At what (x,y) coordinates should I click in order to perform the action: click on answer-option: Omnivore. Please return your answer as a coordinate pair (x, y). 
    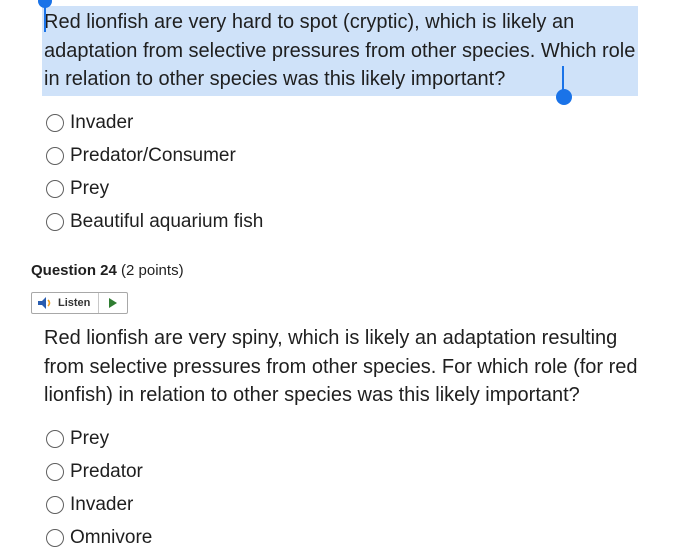
    Looking at the image, I should click on (99, 537).